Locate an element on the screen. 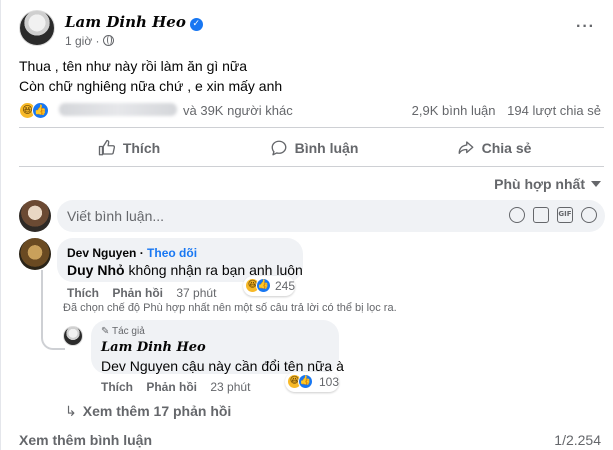 Image resolution: width=613 pixels, height=450 pixels. emoji-icon is located at coordinates (517, 215).